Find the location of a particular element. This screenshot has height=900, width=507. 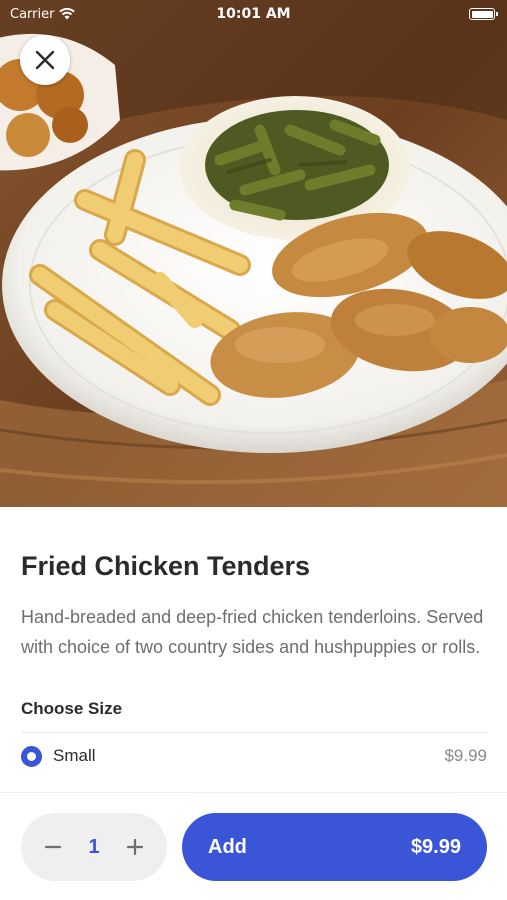

close-button is located at coordinates (45, 60).